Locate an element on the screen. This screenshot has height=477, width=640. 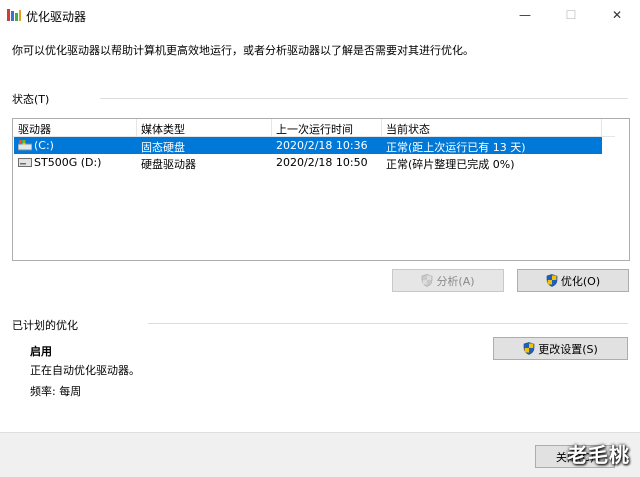
maximize-icon: ☐ is located at coordinates (571, 15).